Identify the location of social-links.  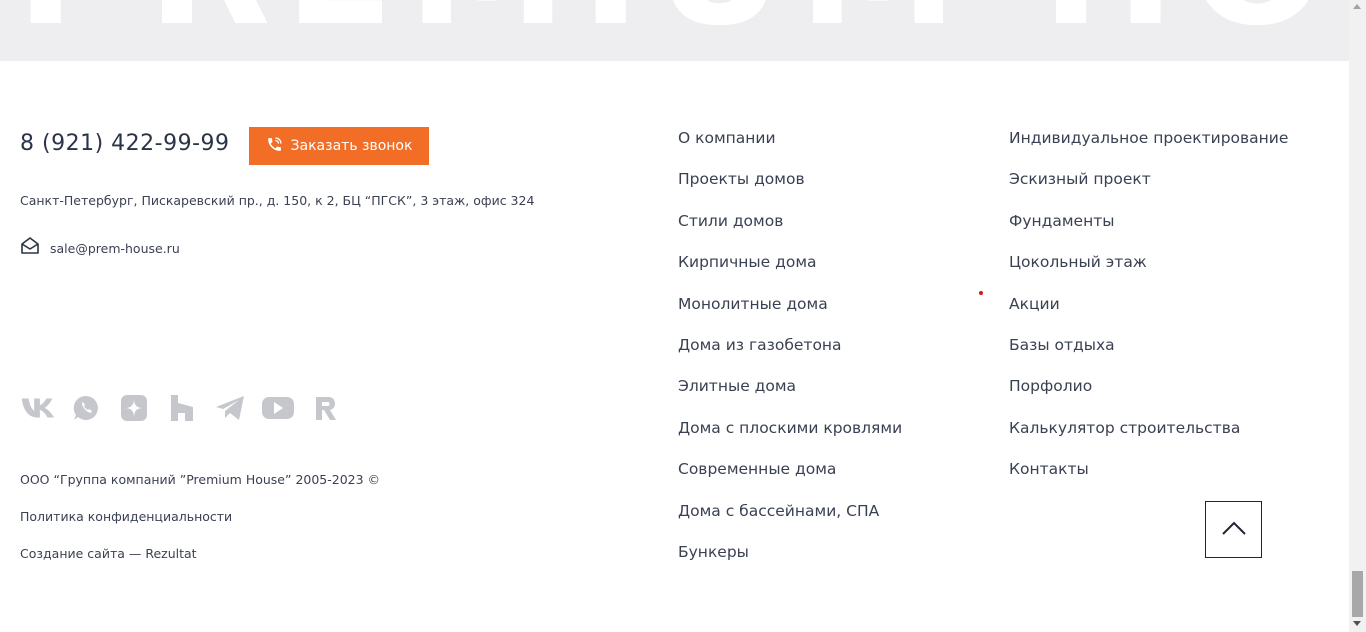
(188, 408).